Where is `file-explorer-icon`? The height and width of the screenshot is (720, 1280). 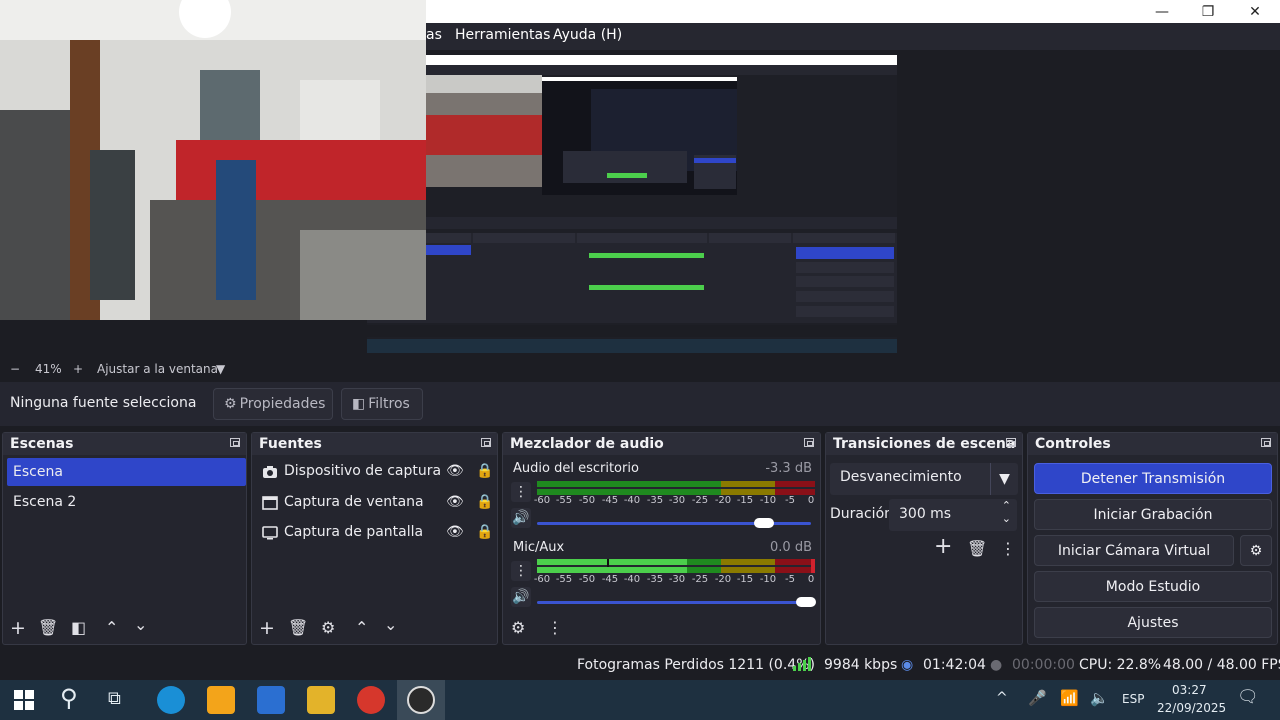
file-explorer-icon is located at coordinates (321, 700).